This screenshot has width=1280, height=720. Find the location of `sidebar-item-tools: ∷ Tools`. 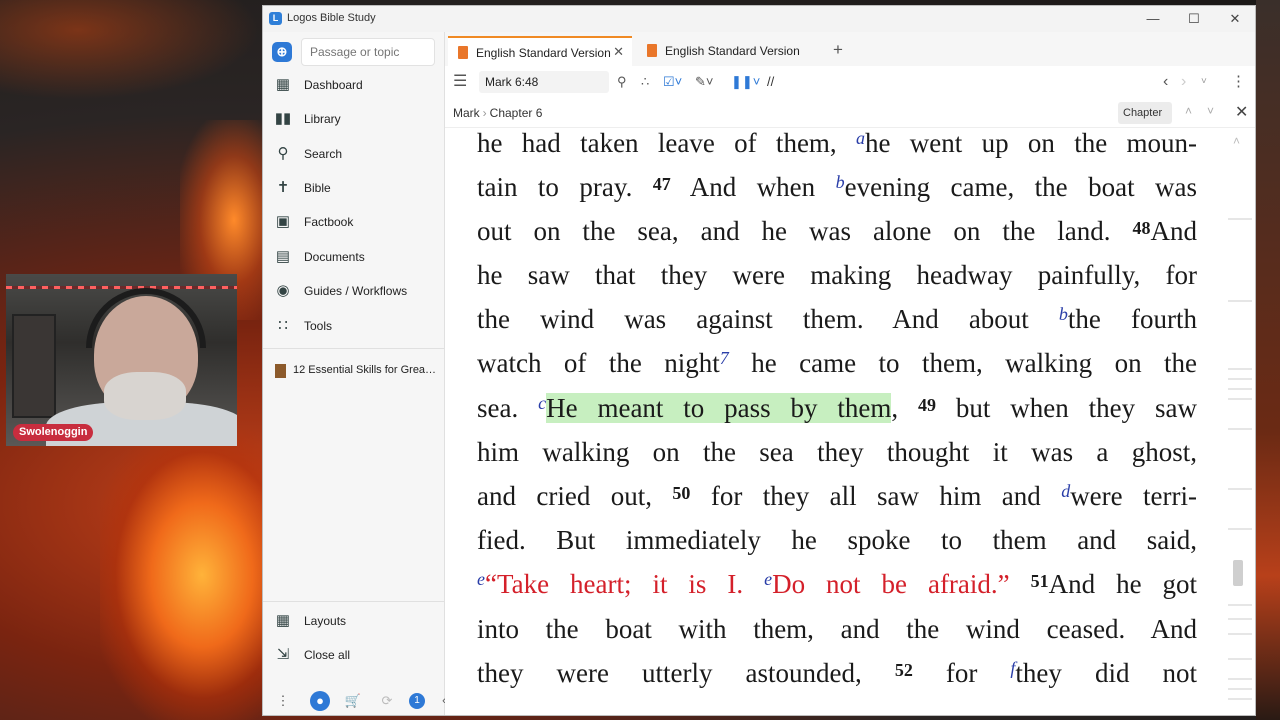

sidebar-item-tools: ∷ Tools is located at coordinates (355, 326).